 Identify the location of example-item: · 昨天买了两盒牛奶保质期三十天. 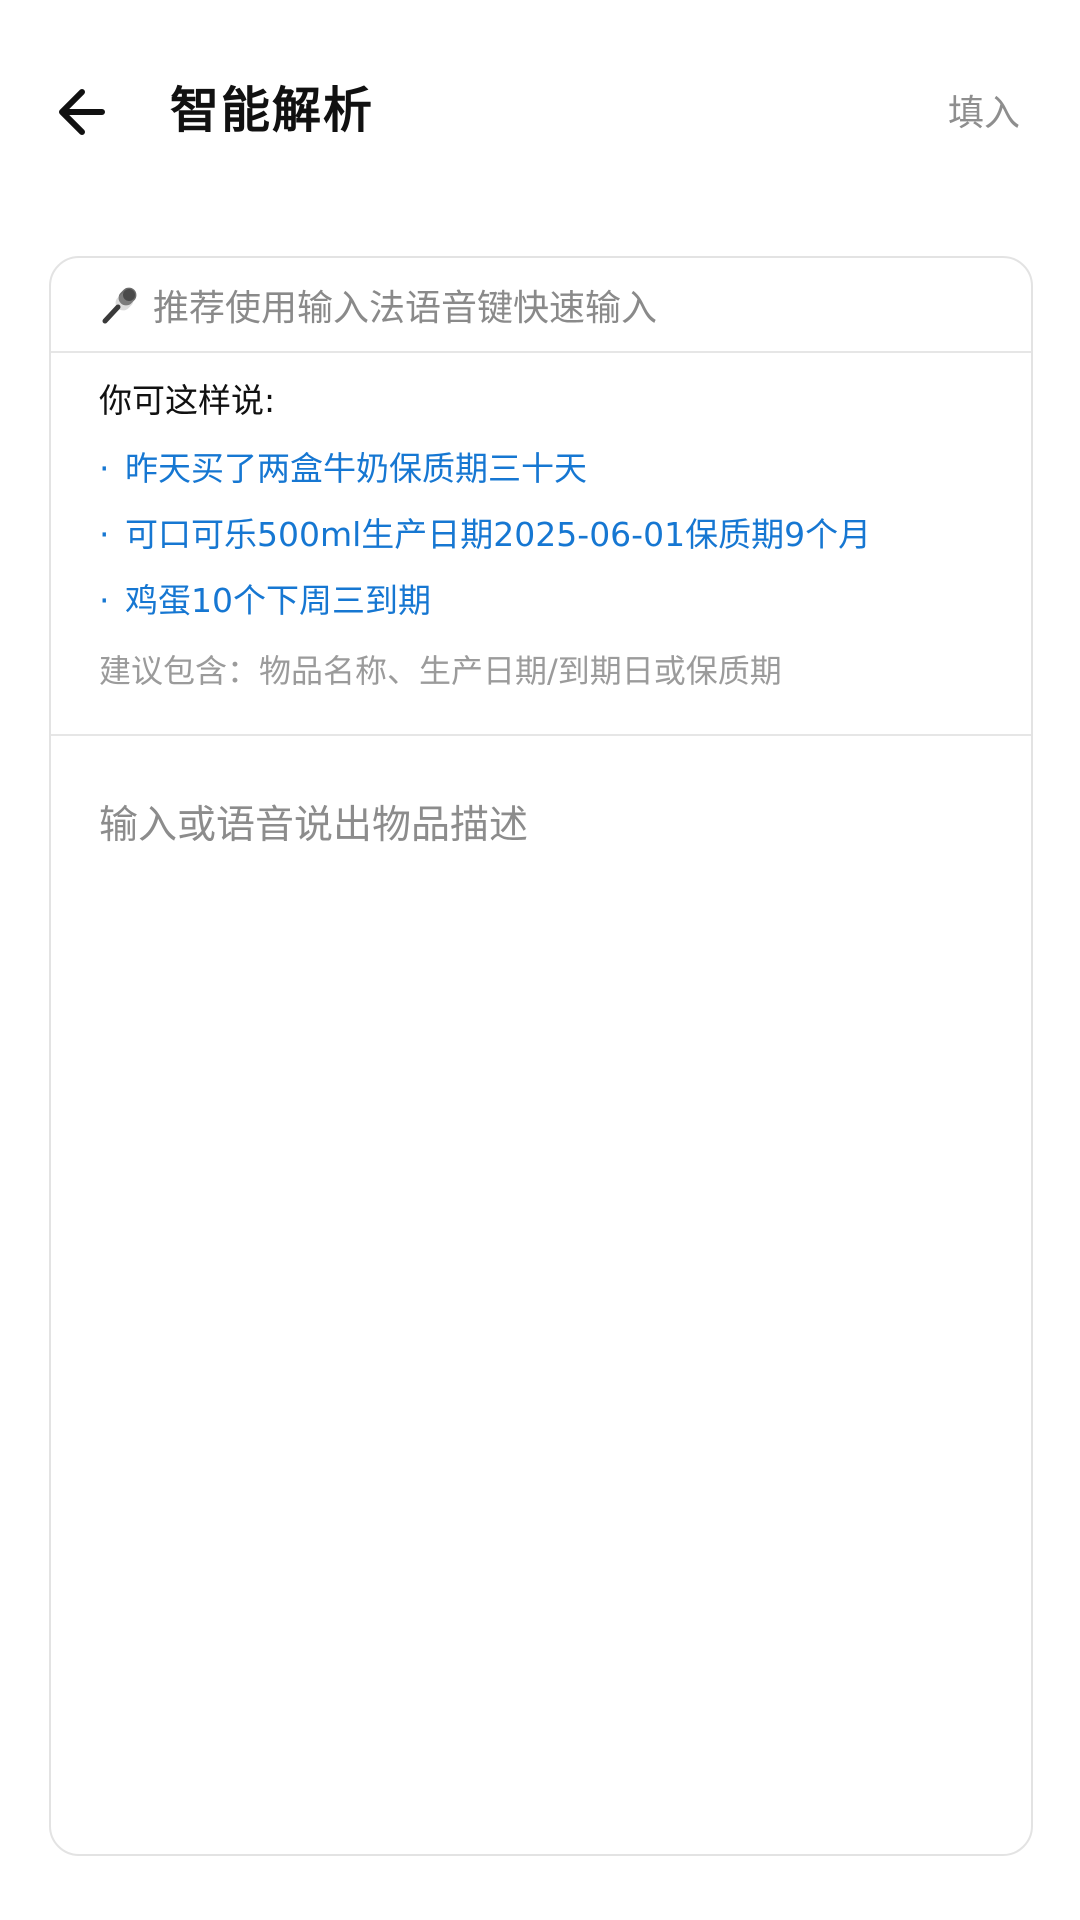
(541, 469).